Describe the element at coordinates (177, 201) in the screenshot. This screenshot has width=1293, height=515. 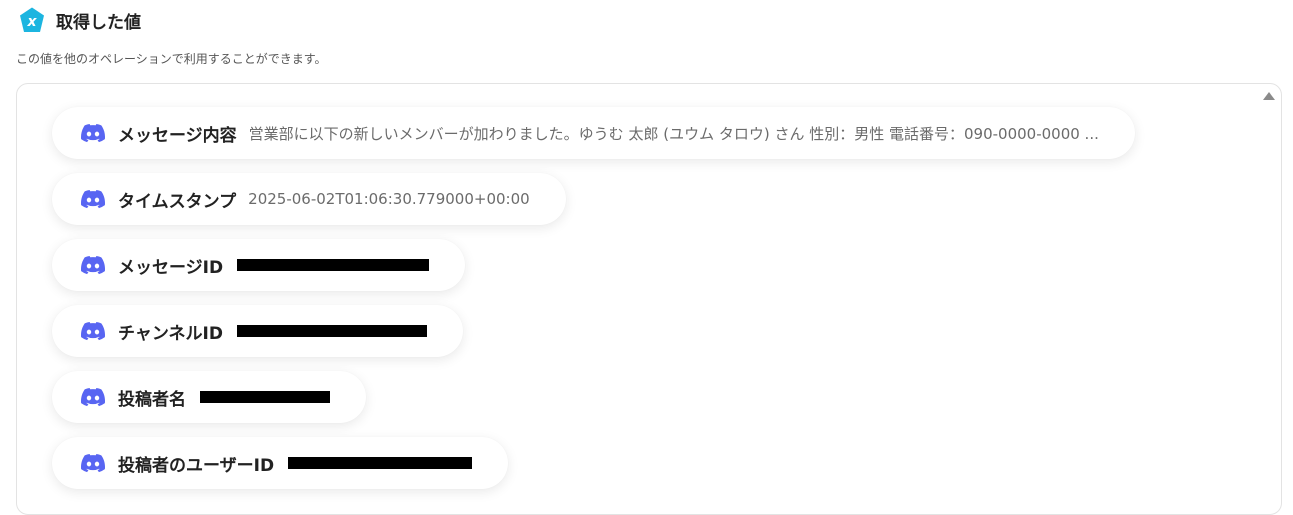
I see `value-chip-label: タイムスタンプ` at that location.